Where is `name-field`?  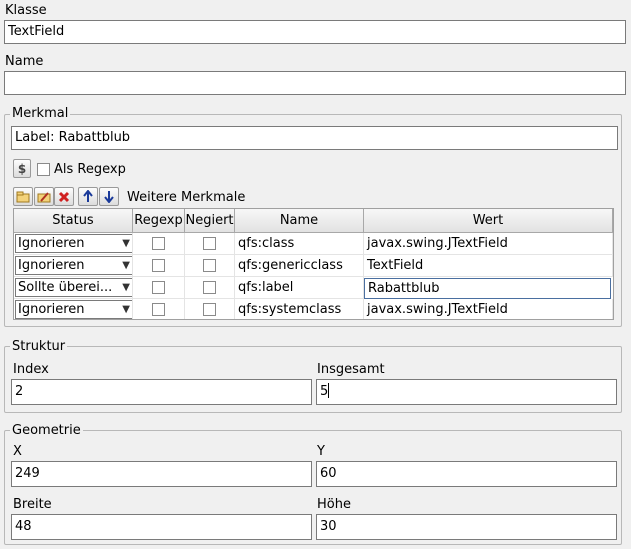 name-field is located at coordinates (315, 83).